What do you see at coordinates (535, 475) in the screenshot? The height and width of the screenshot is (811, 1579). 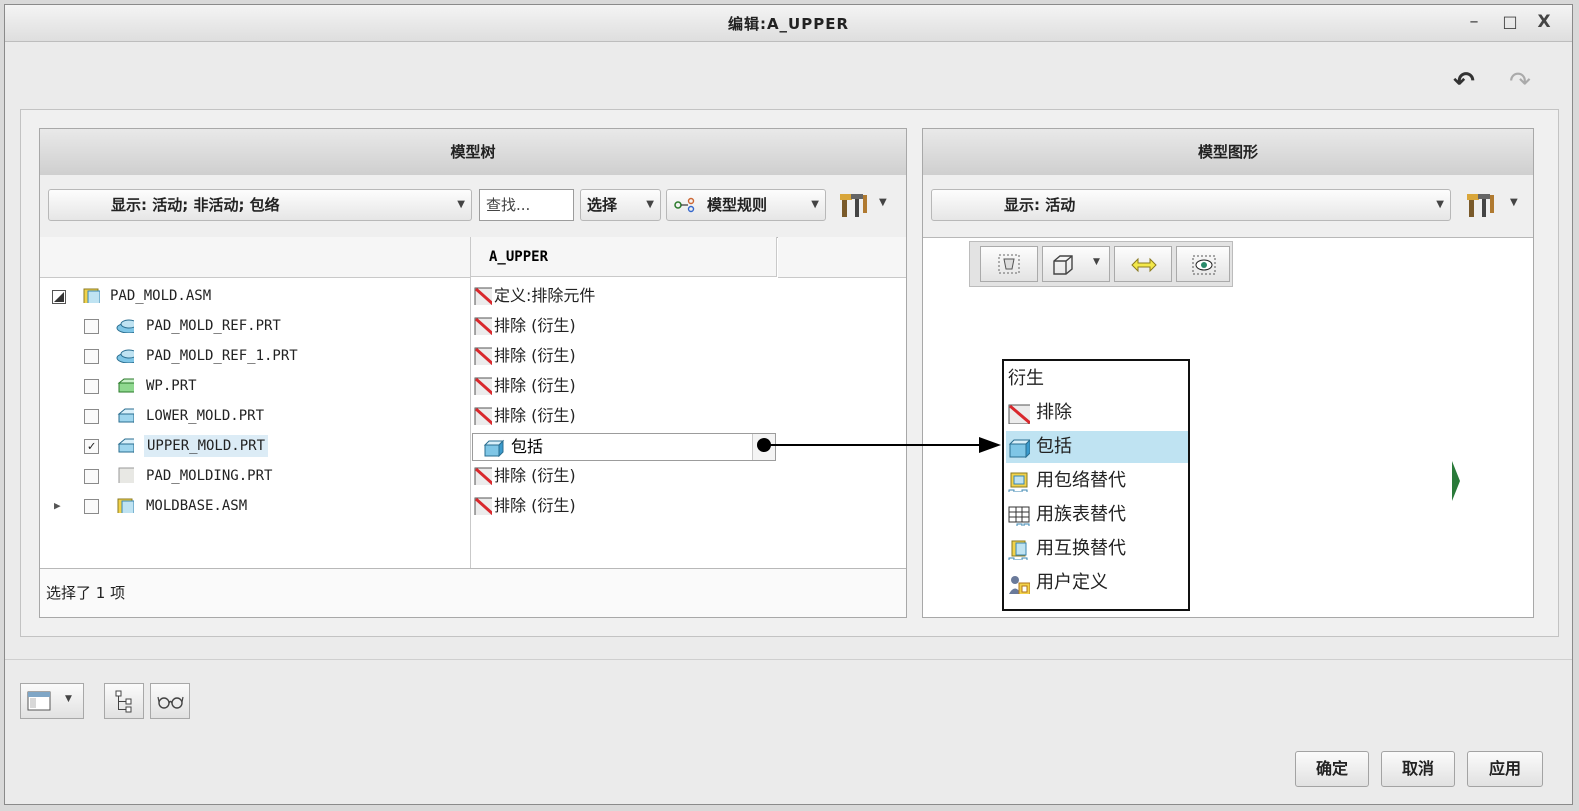 I see `rule-label: 排除 (衍生)` at bounding box center [535, 475].